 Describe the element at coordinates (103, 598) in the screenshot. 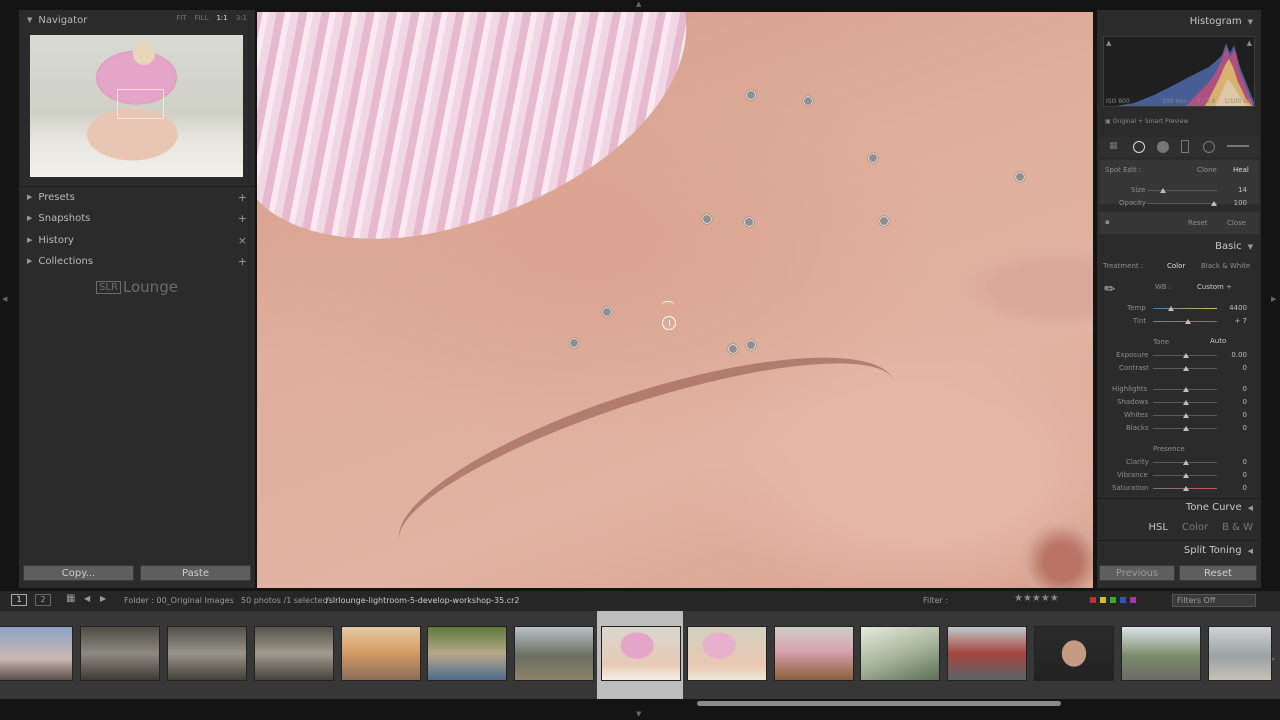

I see `forward-arrow-icon: ▶` at that location.